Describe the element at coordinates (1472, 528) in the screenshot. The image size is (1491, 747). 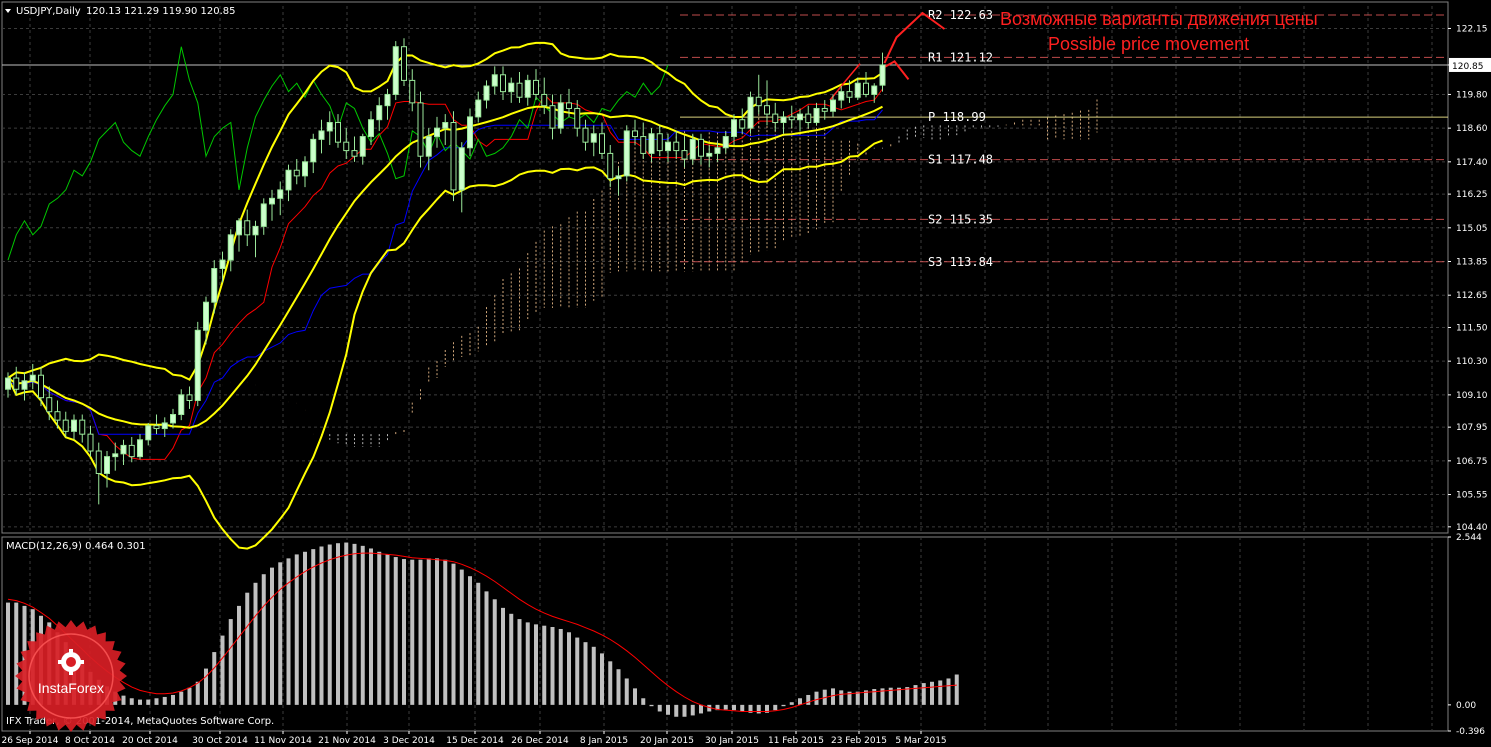
I see `y-tick-label: 104.40` at that location.